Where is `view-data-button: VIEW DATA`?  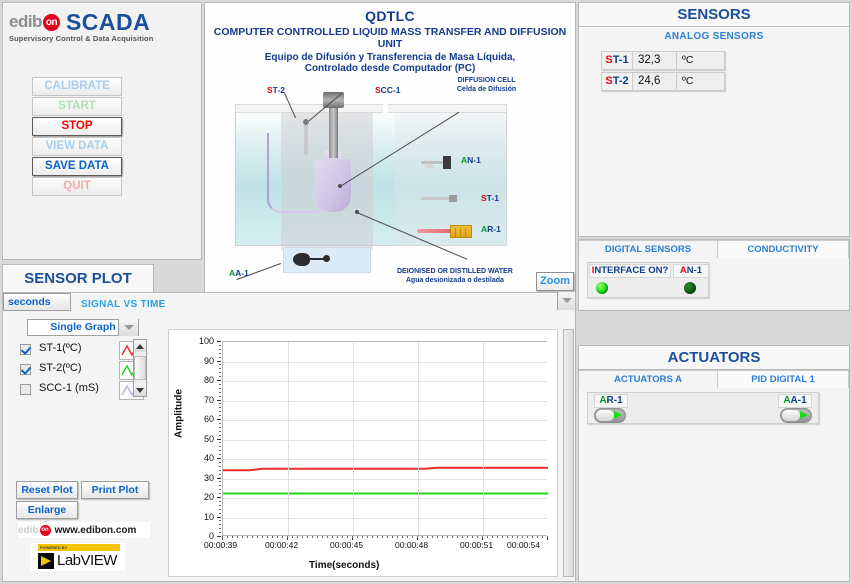 view-data-button: VIEW DATA is located at coordinates (77, 146).